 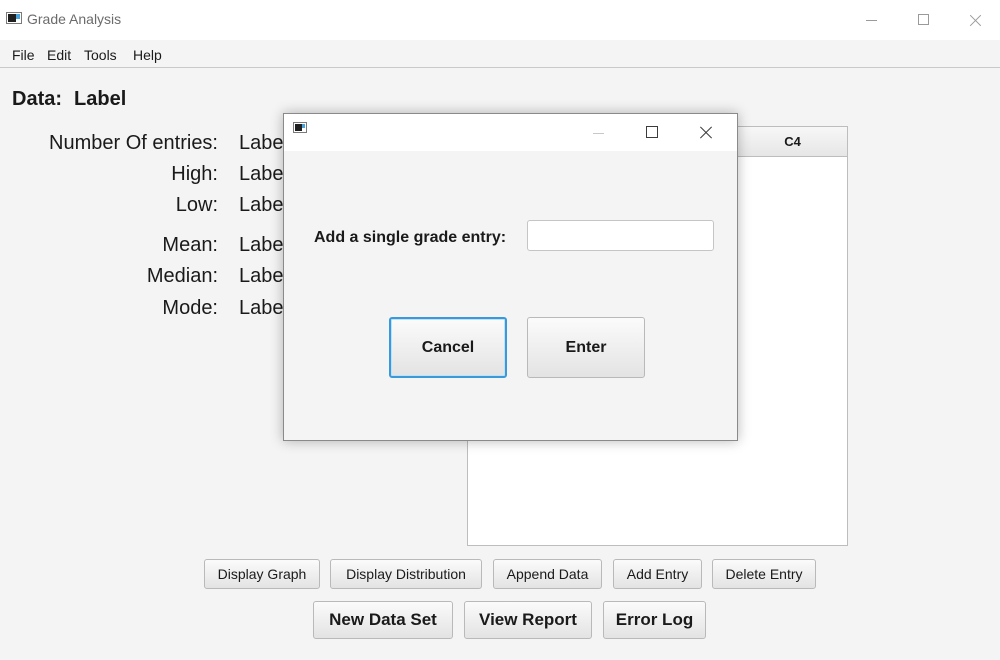 I want to click on delete-entry-button: Delete Entry, so click(x=764, y=574).